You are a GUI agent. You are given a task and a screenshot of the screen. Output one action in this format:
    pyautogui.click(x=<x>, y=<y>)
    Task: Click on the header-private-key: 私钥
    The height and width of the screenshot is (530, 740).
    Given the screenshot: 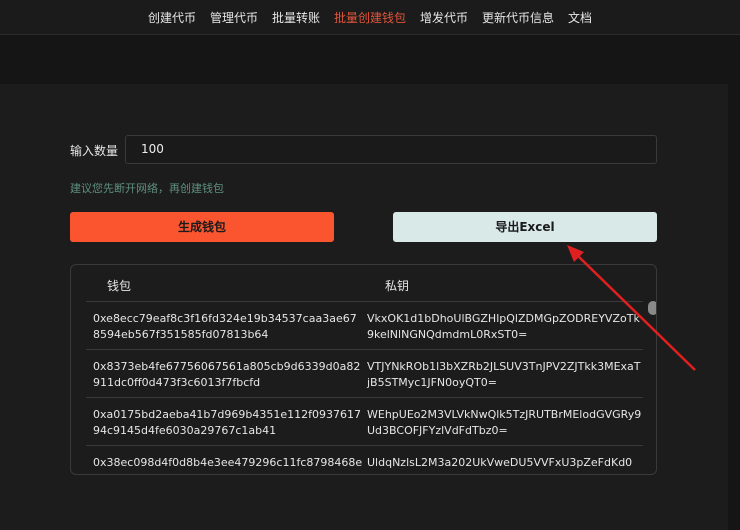 What is the action you would take?
    pyautogui.click(x=397, y=286)
    